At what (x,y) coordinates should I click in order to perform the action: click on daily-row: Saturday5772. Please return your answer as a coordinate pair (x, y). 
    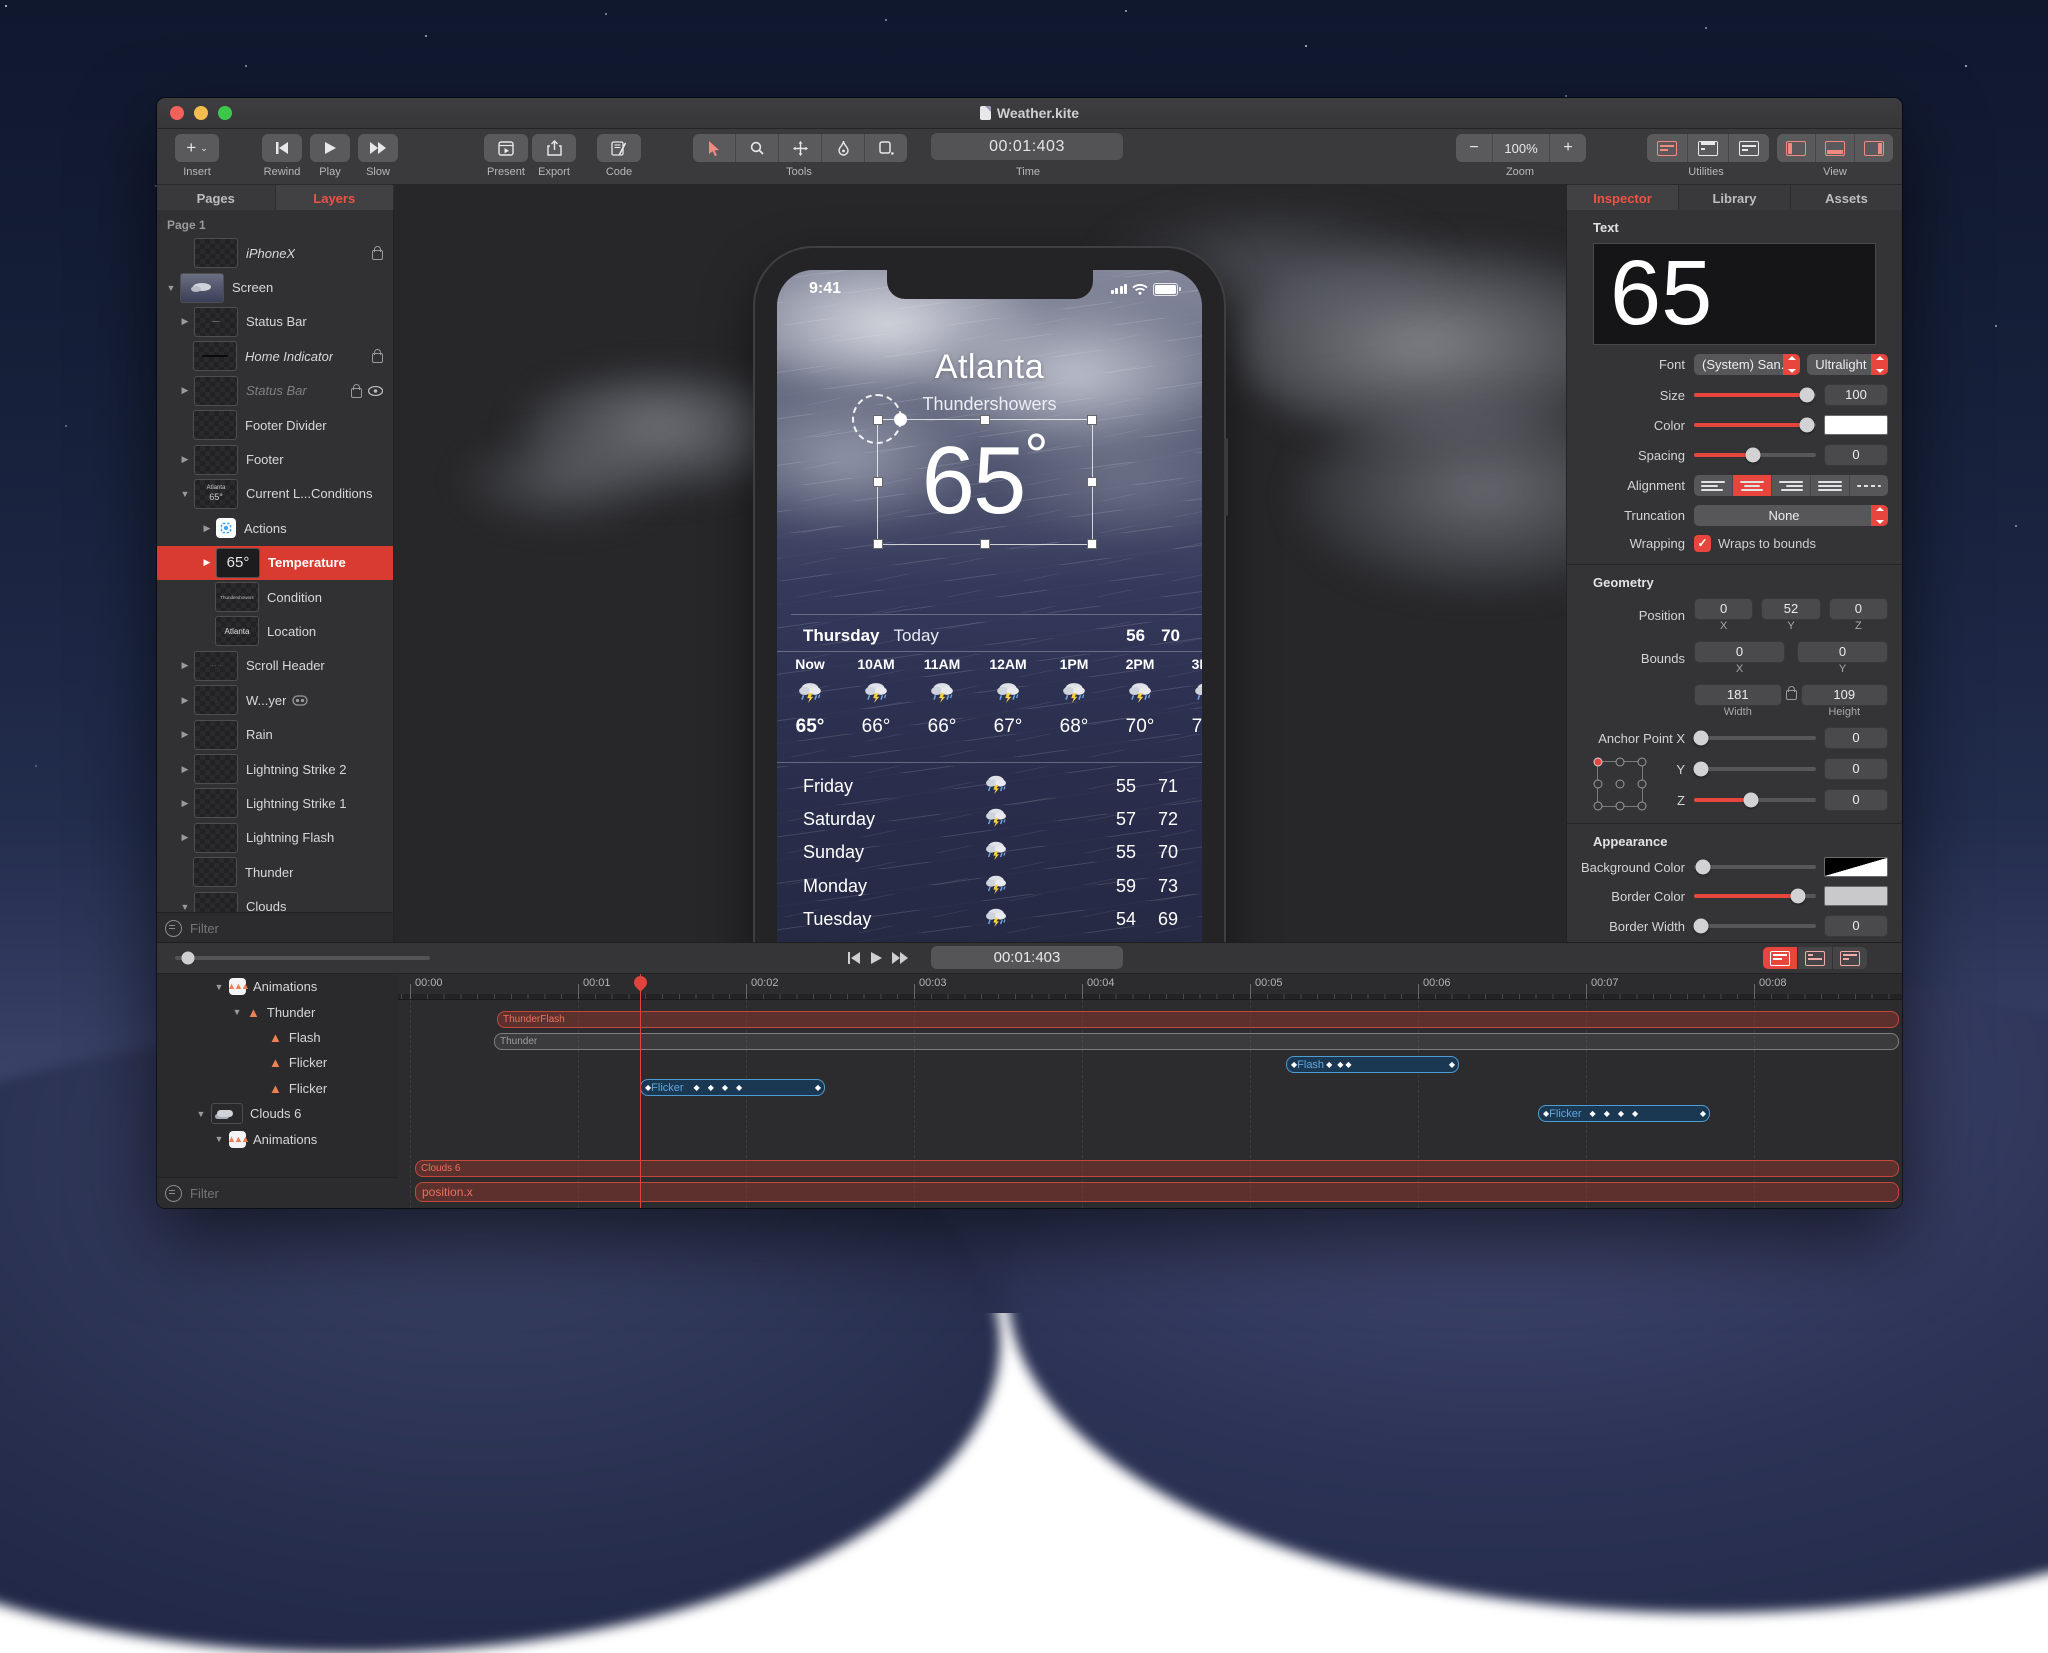
    Looking at the image, I should click on (990, 819).